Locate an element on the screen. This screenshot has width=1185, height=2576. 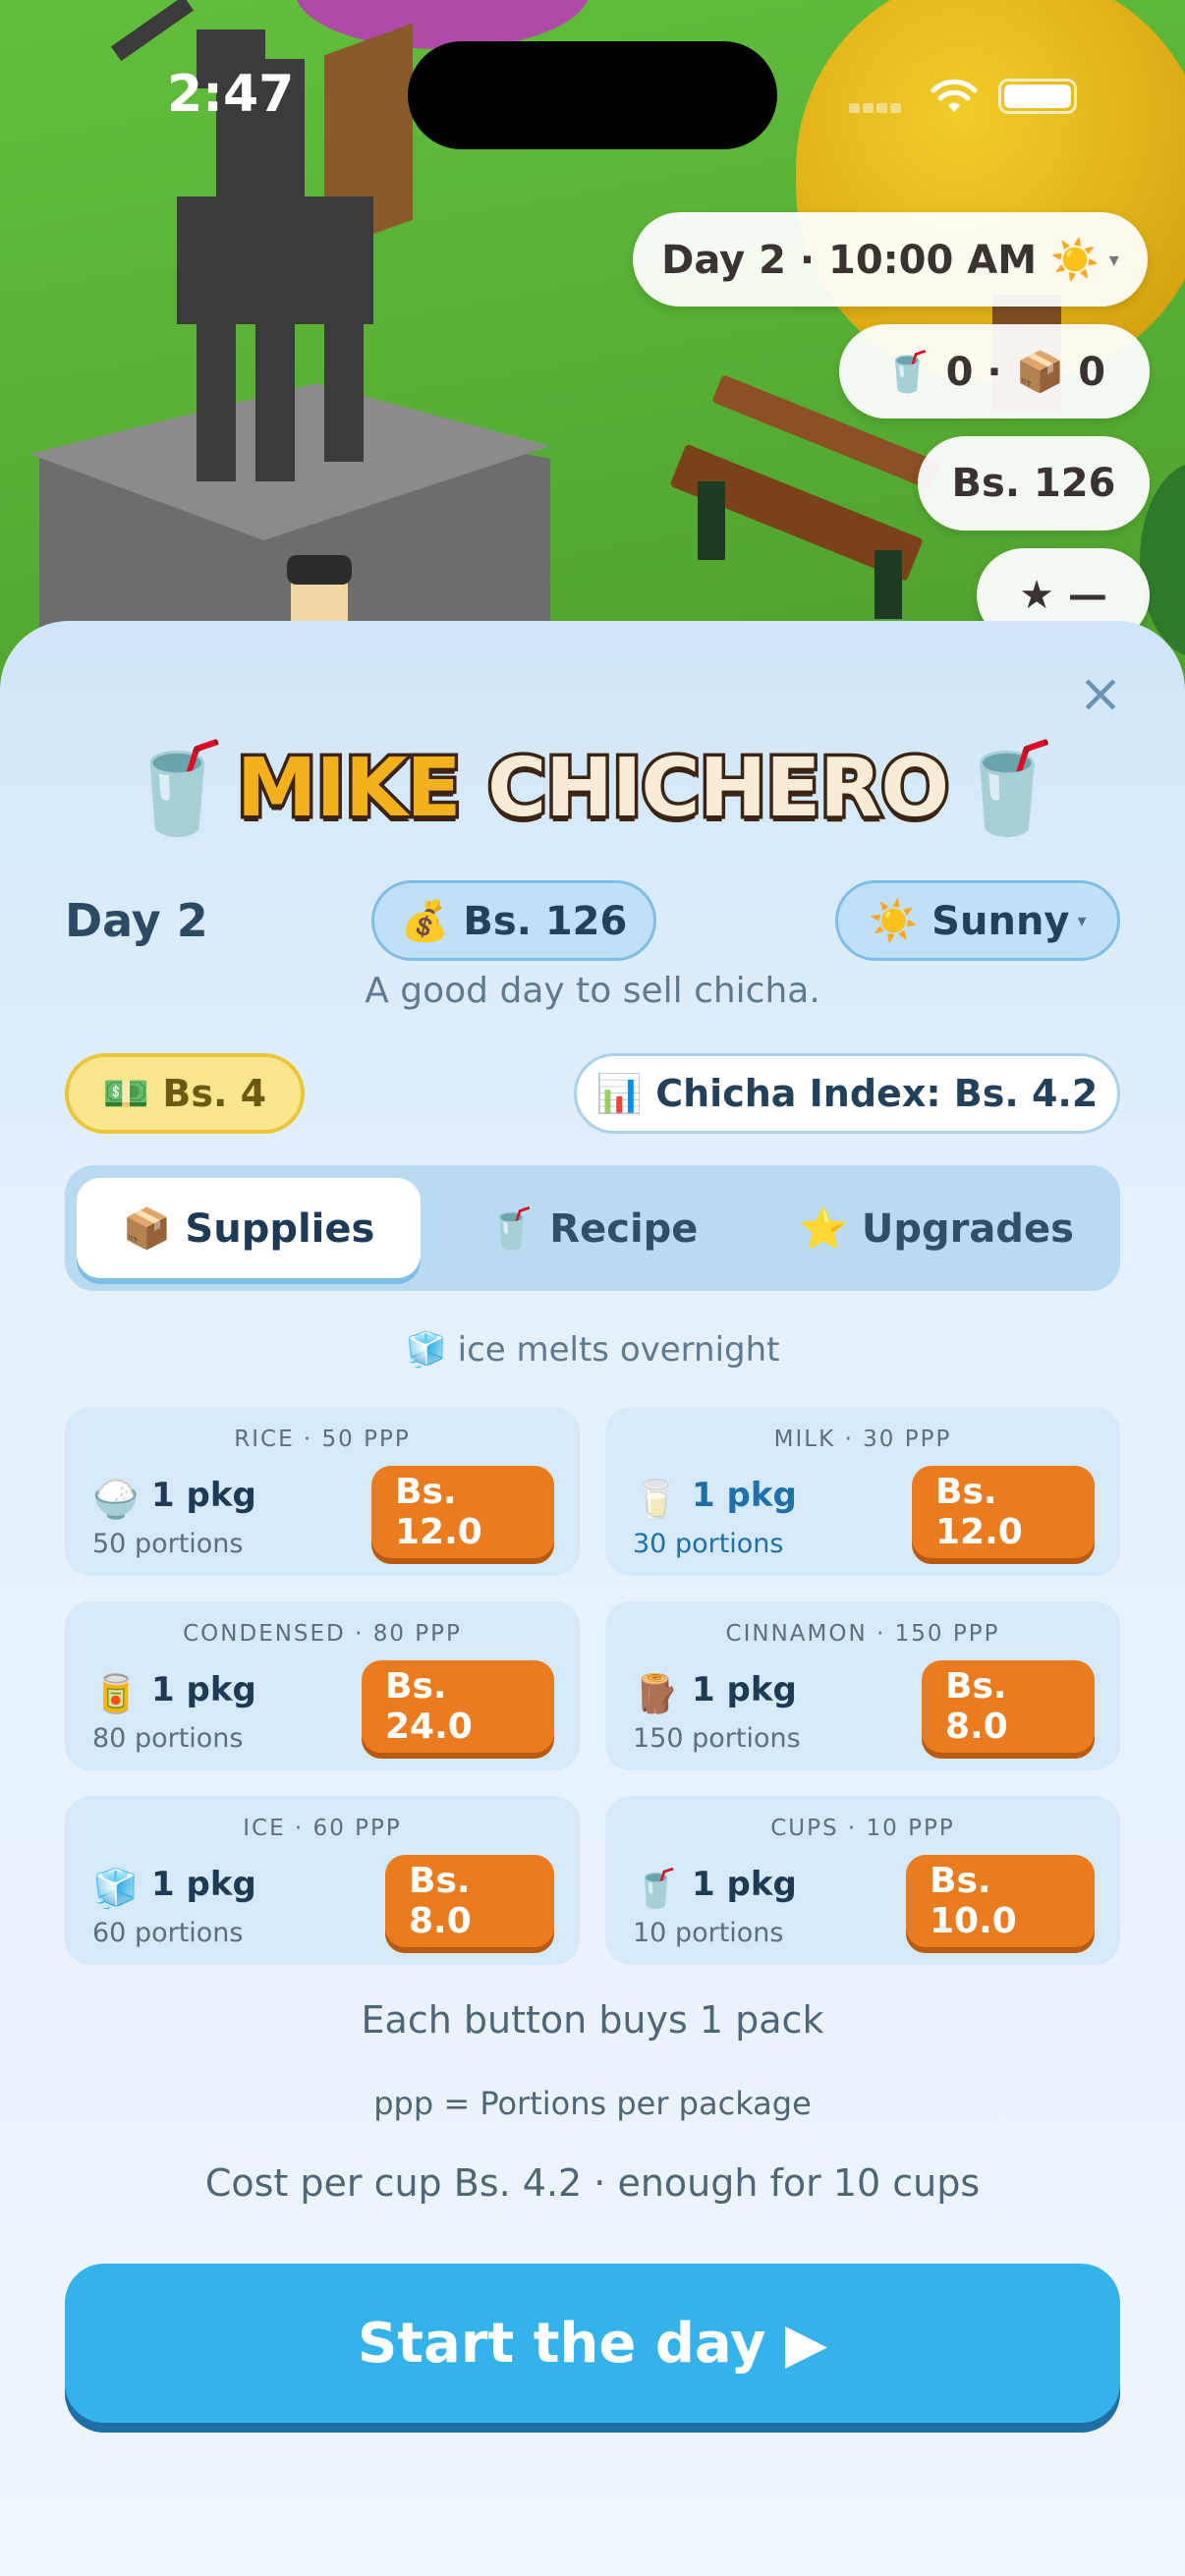
buy-milk-button: Bs. 12.0 is located at coordinates (1004, 1512).